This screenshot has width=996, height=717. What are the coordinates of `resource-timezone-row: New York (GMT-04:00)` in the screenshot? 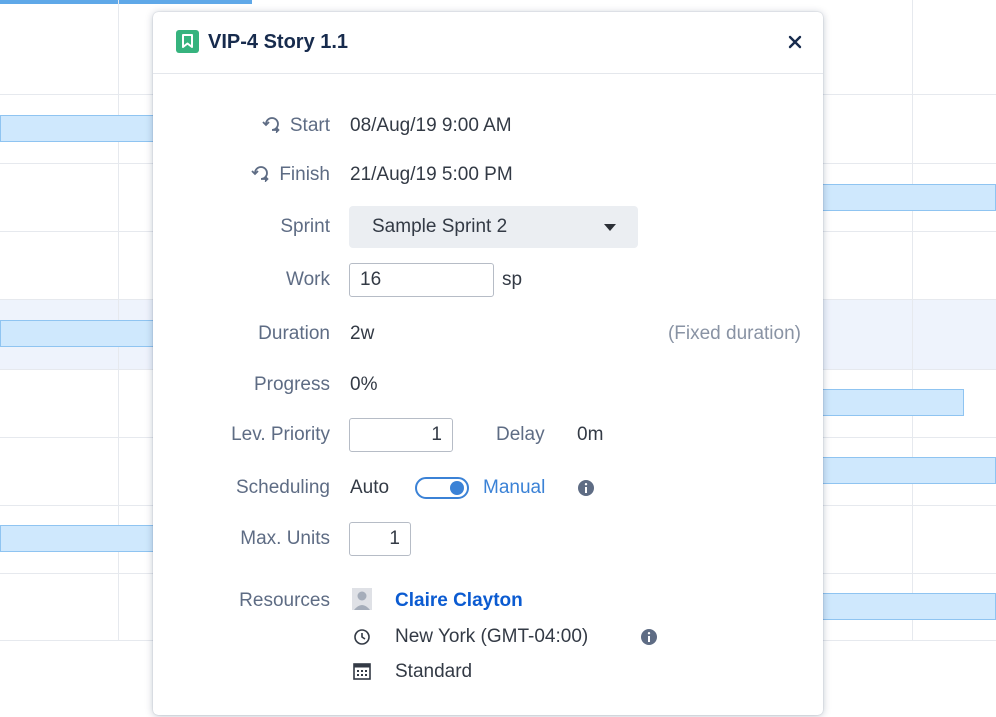 It's located at (488, 637).